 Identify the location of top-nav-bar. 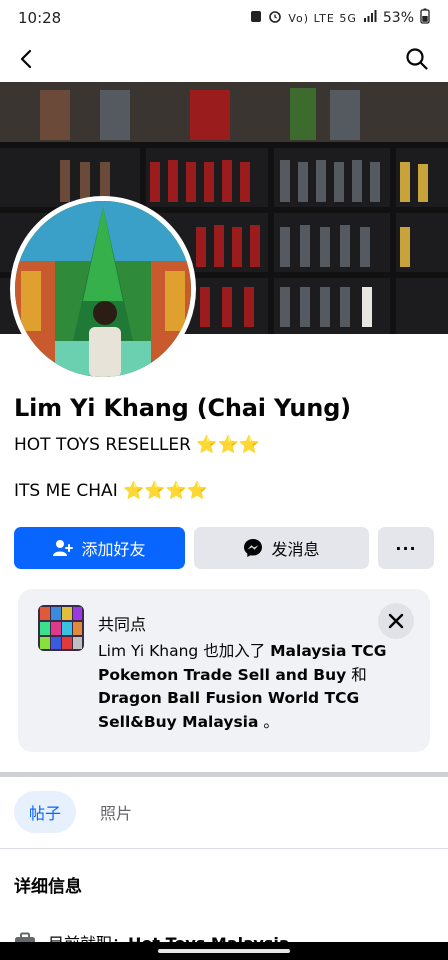
(224, 59).